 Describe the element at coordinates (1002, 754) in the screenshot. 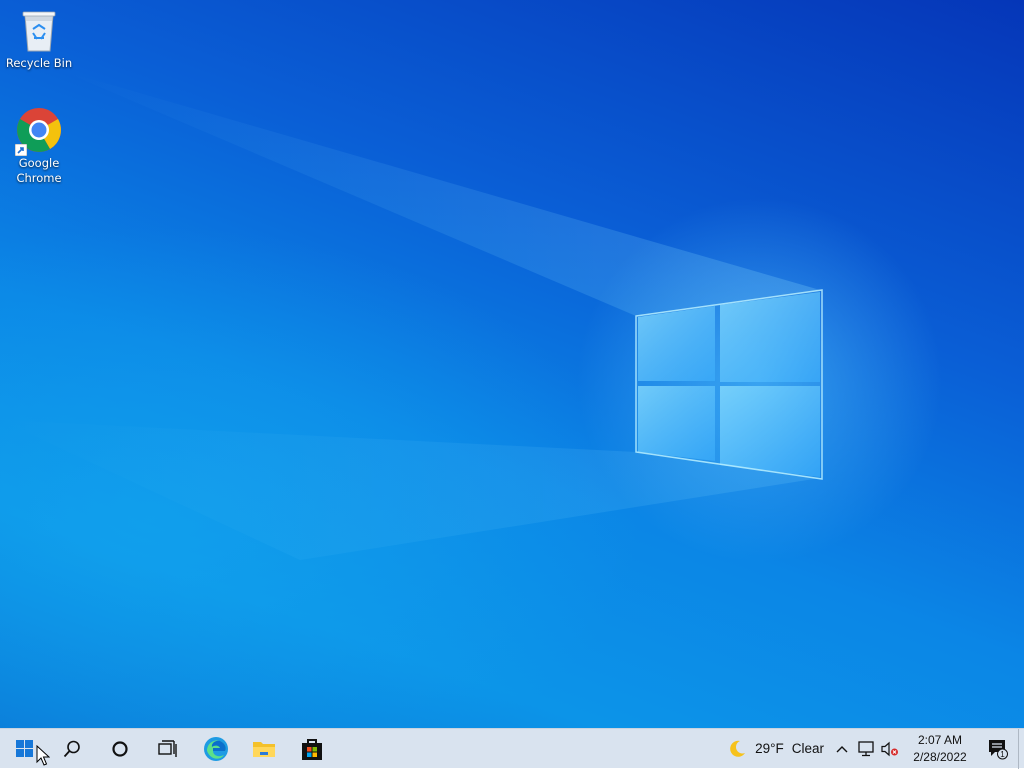

I see `notification-count: 1` at that location.